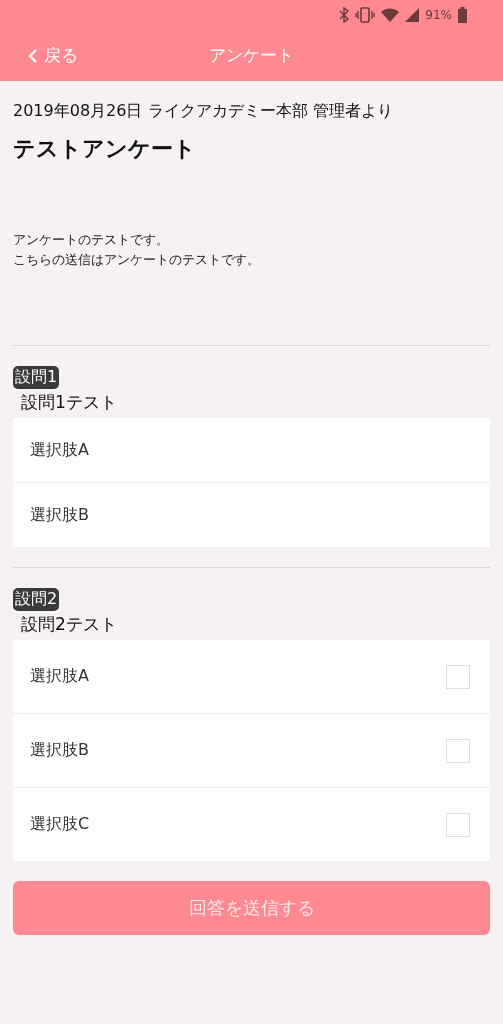  Describe the element at coordinates (69, 402) in the screenshot. I see `question-text: 設問1テスト` at that location.